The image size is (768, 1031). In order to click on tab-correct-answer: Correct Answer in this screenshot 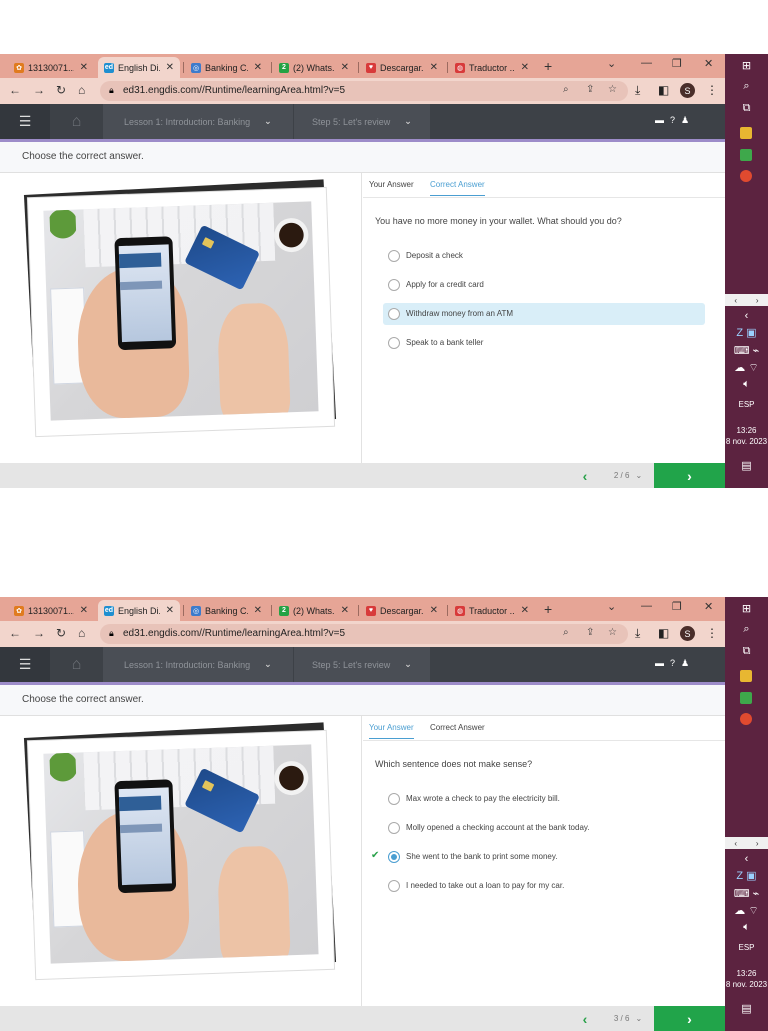, I will do `click(457, 730)`.